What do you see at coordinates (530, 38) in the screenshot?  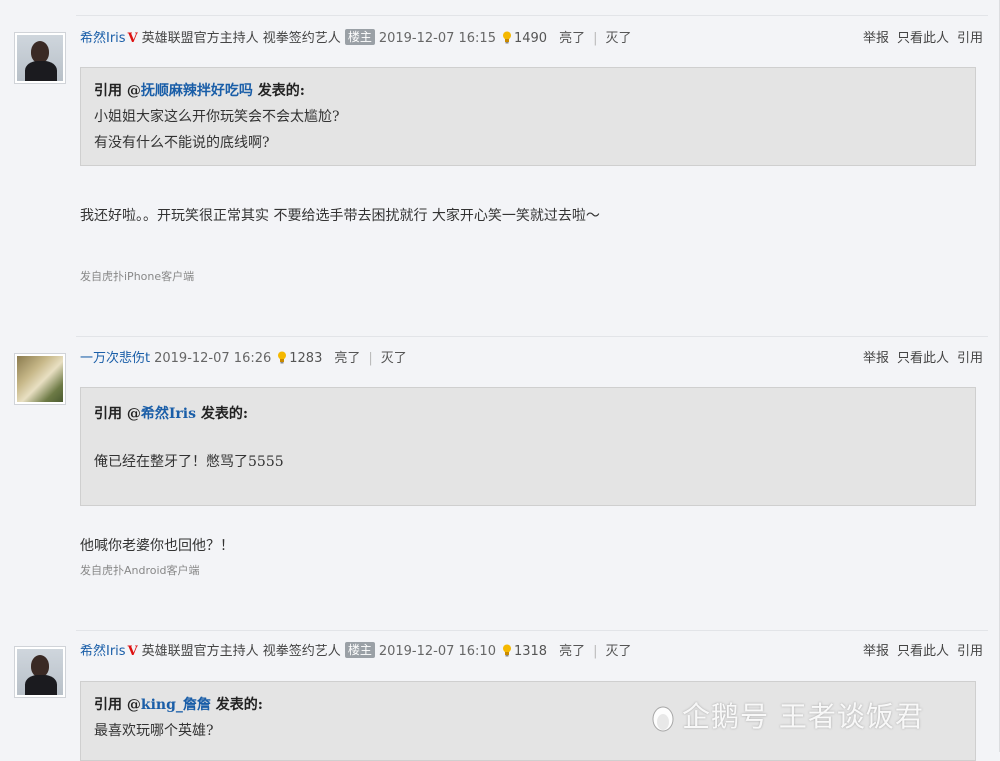 I see `light-count: 1490` at bounding box center [530, 38].